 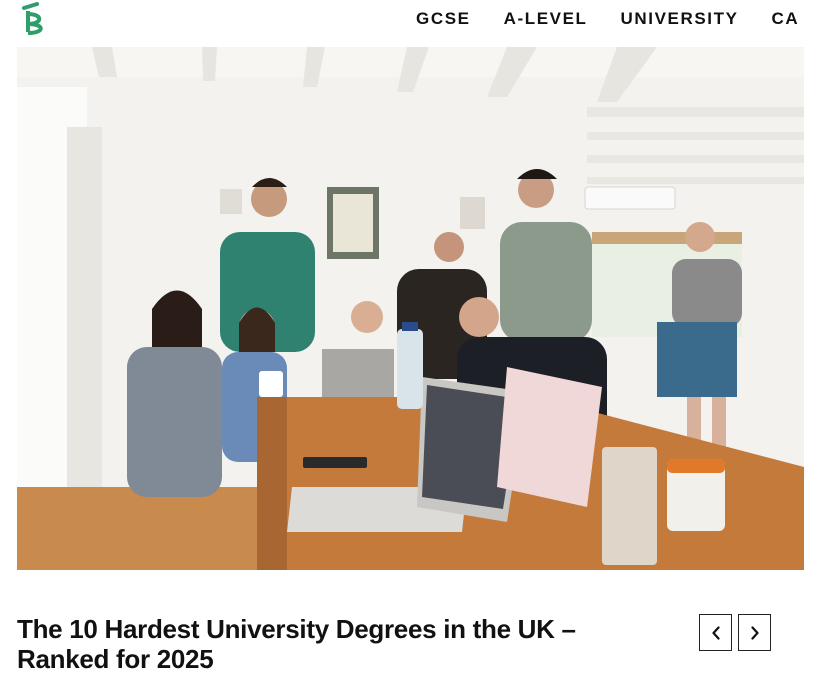 What do you see at coordinates (414, 20) in the screenshot?
I see `top-bar: GCSE A-LEVEL UNIVERSITY CA` at bounding box center [414, 20].